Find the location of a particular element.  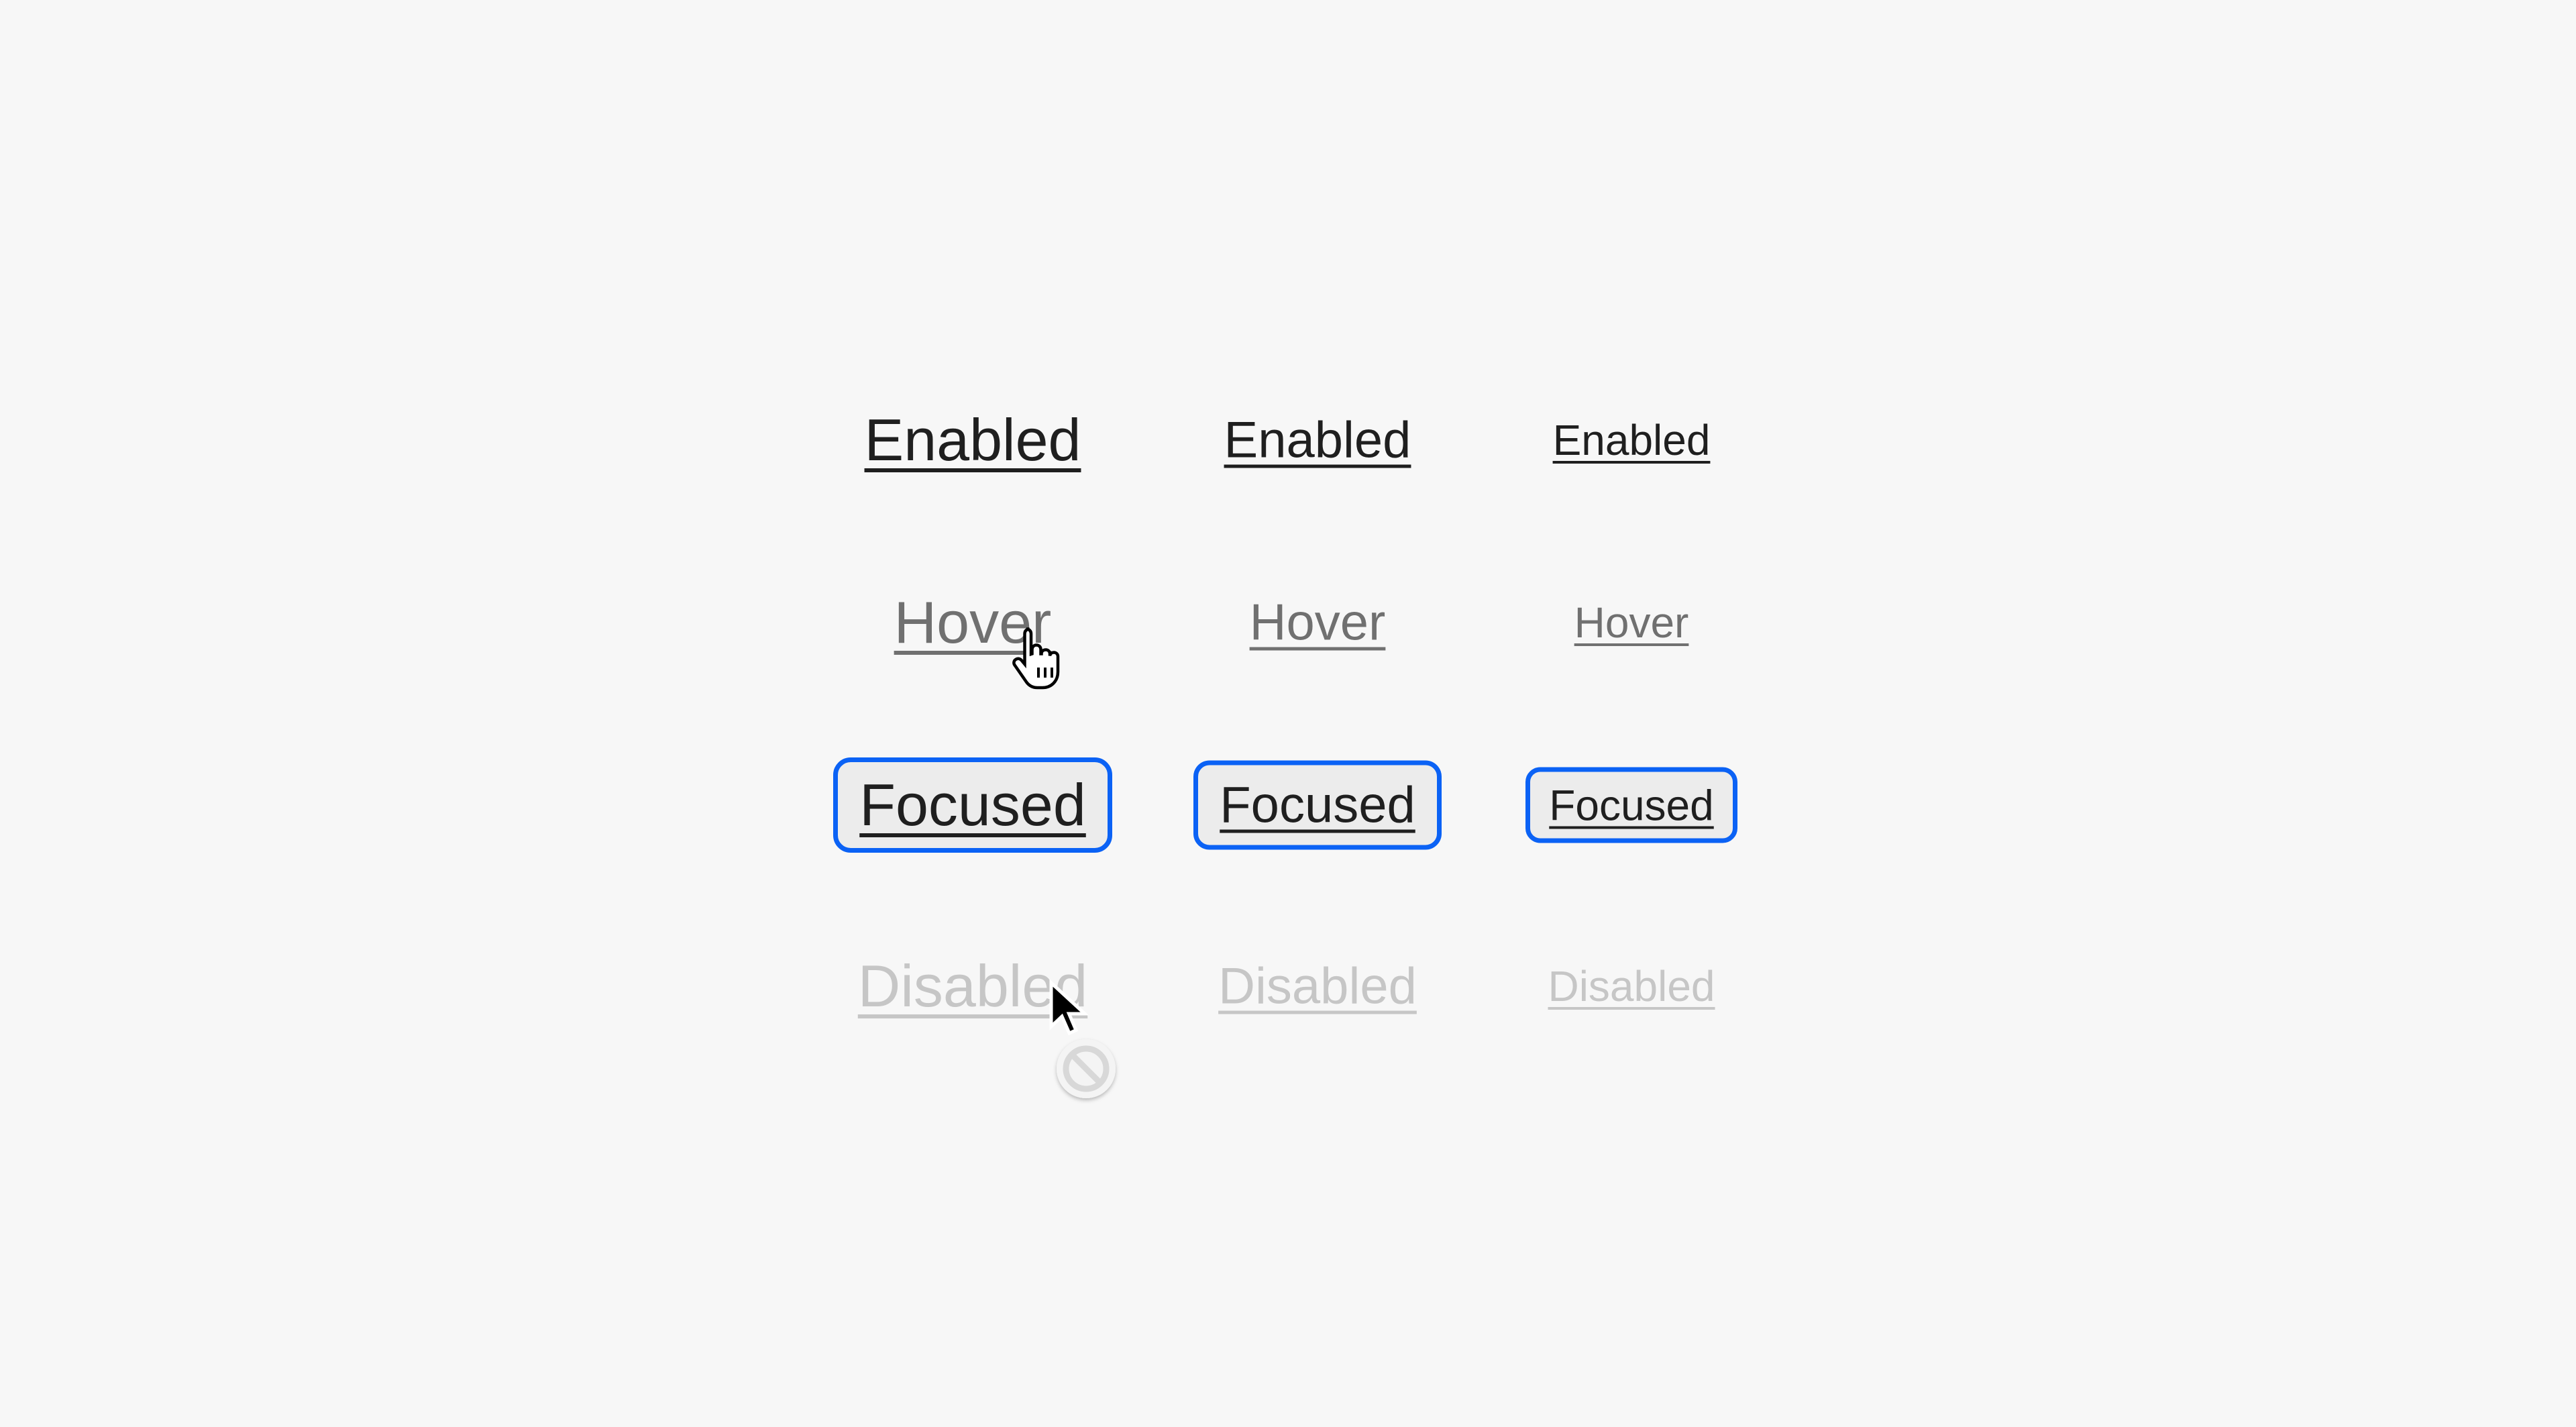

link-hover-medium: Hover is located at coordinates (1318, 623).